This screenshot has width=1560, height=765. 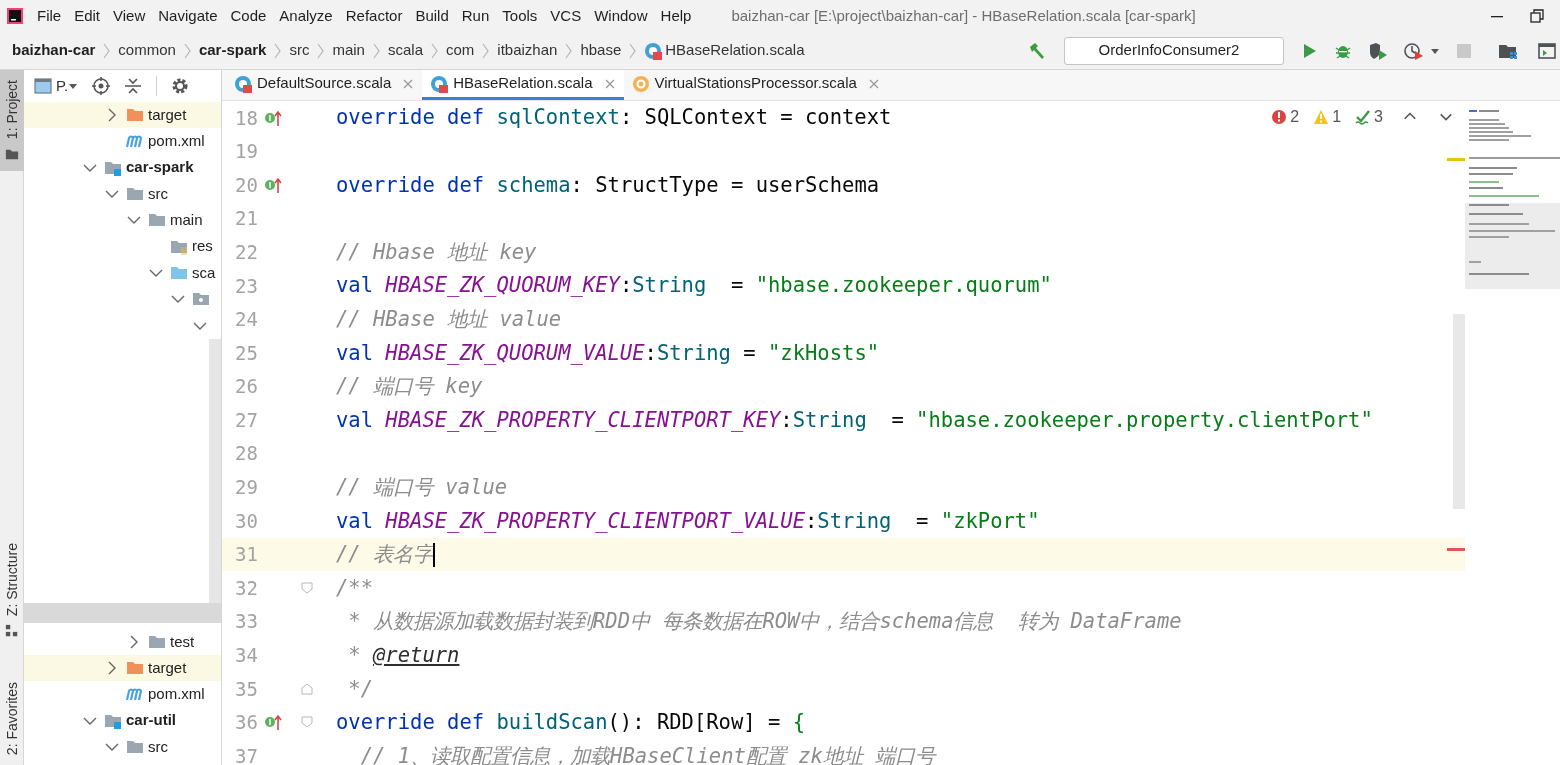 I want to click on menu-item: Build, so click(x=432, y=16).